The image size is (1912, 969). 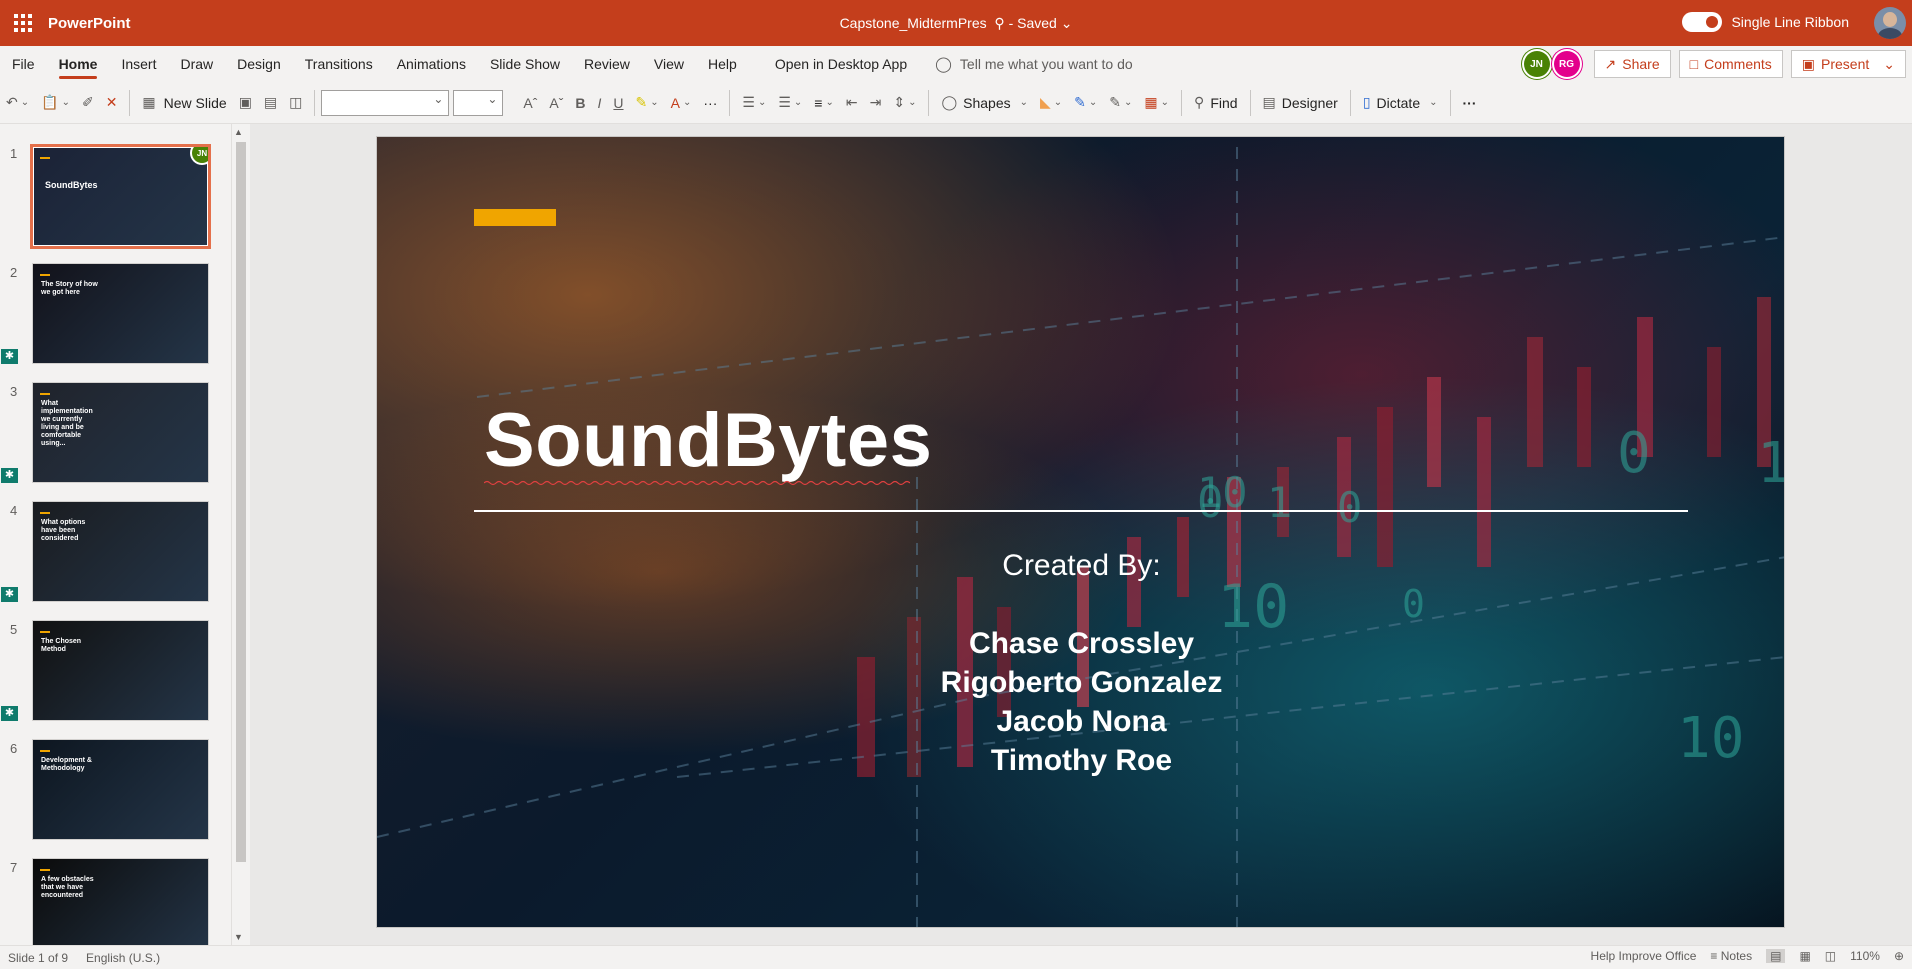 What do you see at coordinates (1300, 103) in the screenshot?
I see `designer-button: ▤ Designer` at bounding box center [1300, 103].